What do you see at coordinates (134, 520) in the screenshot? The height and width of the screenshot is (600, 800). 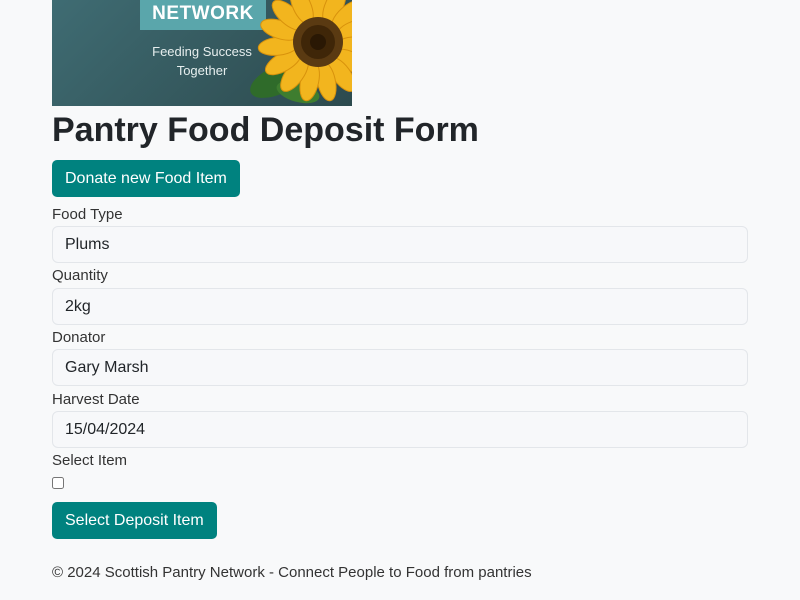 I see `select-deposit-item-button: Select Deposit Item` at bounding box center [134, 520].